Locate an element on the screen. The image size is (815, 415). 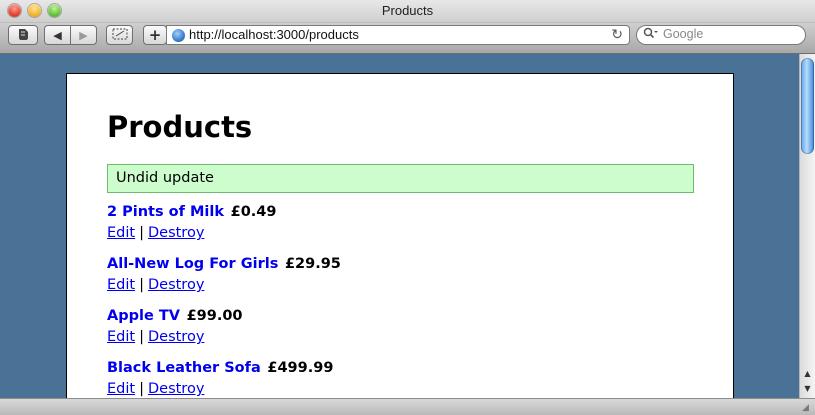
back-button: ◀ is located at coordinates (57, 35).